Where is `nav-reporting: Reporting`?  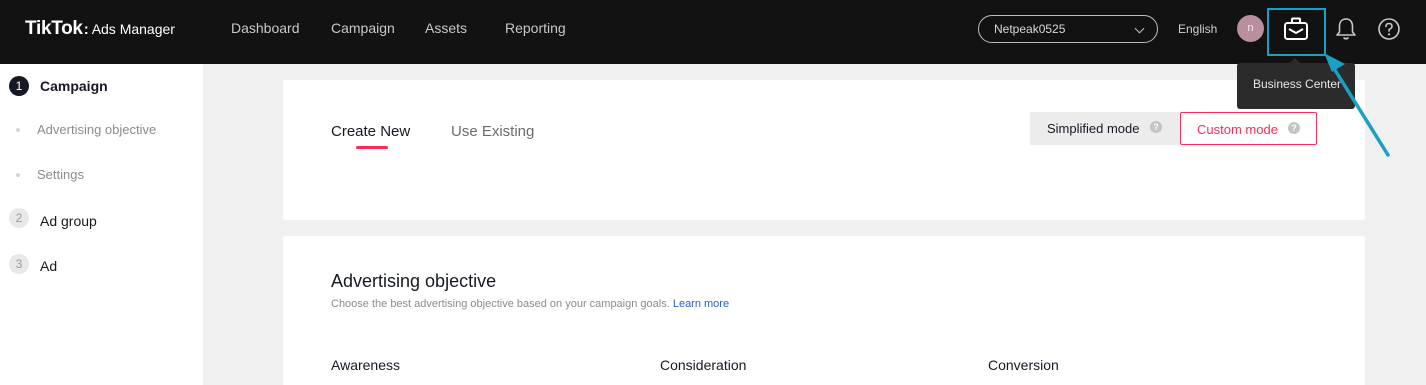 nav-reporting: Reporting is located at coordinates (535, 28).